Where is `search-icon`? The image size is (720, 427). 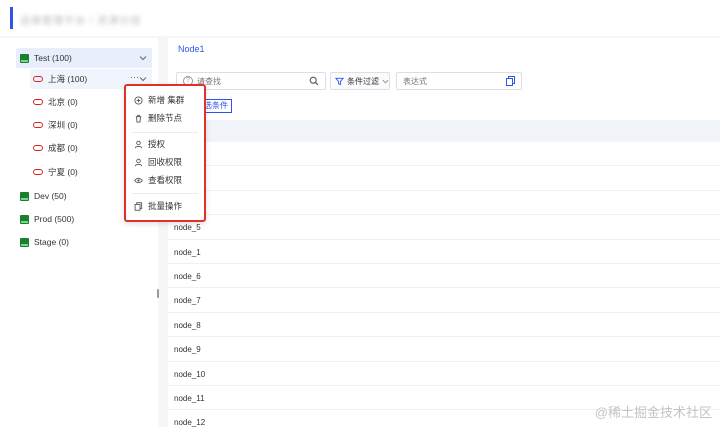 search-icon is located at coordinates (314, 81).